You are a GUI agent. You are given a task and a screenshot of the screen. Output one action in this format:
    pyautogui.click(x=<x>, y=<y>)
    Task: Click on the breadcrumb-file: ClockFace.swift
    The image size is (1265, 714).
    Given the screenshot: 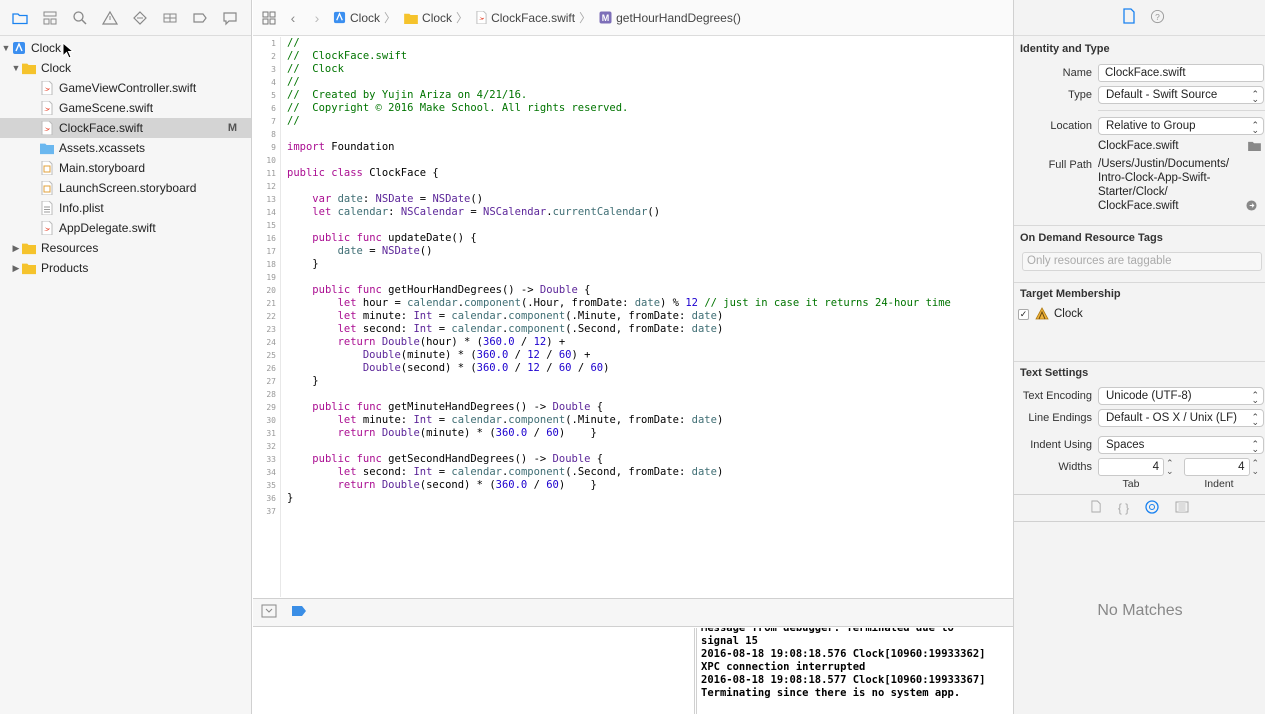 What is the action you would take?
    pyautogui.click(x=525, y=18)
    